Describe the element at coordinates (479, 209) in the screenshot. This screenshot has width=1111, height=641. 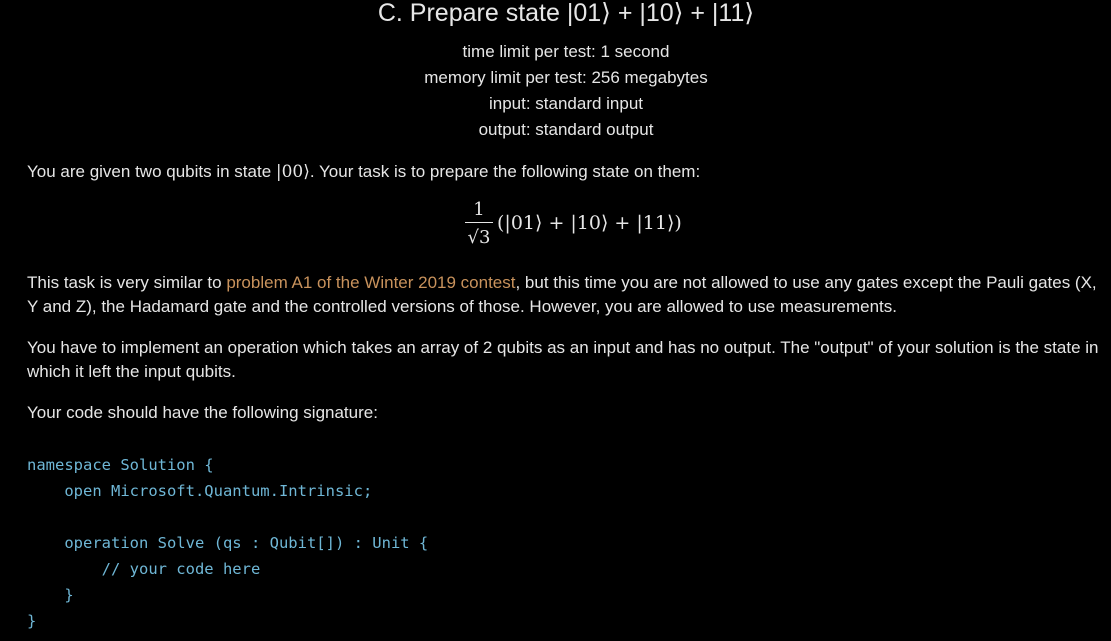
I see `fraction-numerator: 1` at that location.